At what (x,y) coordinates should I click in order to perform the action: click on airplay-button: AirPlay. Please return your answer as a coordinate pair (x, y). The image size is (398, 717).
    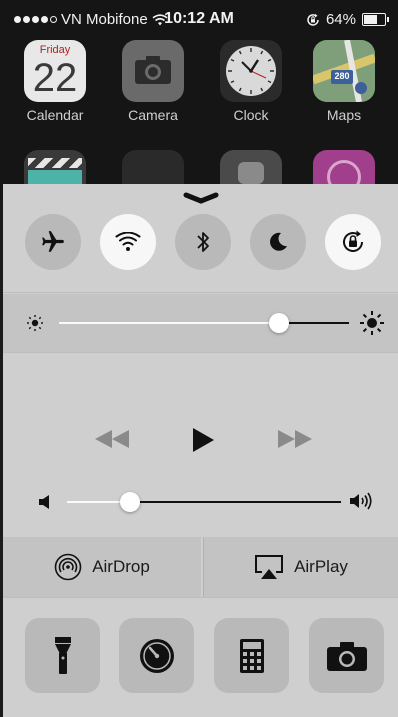
    Looking at the image, I should click on (301, 567).